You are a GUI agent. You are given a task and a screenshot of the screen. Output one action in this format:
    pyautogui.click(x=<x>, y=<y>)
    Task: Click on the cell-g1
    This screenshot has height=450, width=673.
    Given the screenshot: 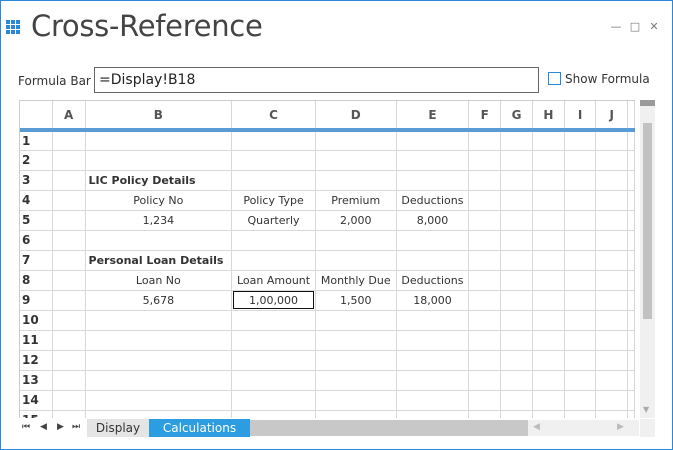 What is the action you would take?
    pyautogui.click(x=516, y=140)
    